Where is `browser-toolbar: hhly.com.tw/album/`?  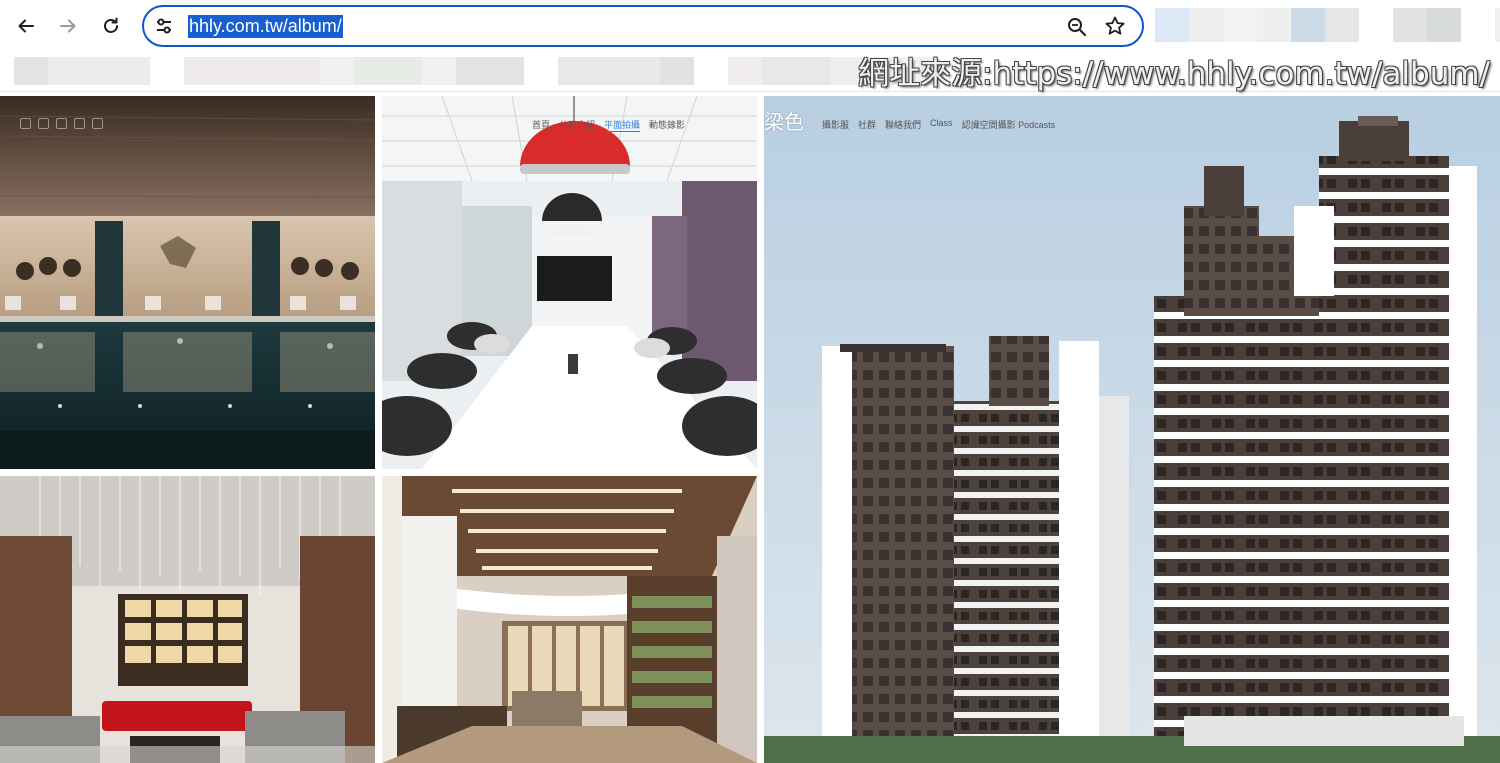
browser-toolbar: hhly.com.tw/album/ is located at coordinates (750, 26).